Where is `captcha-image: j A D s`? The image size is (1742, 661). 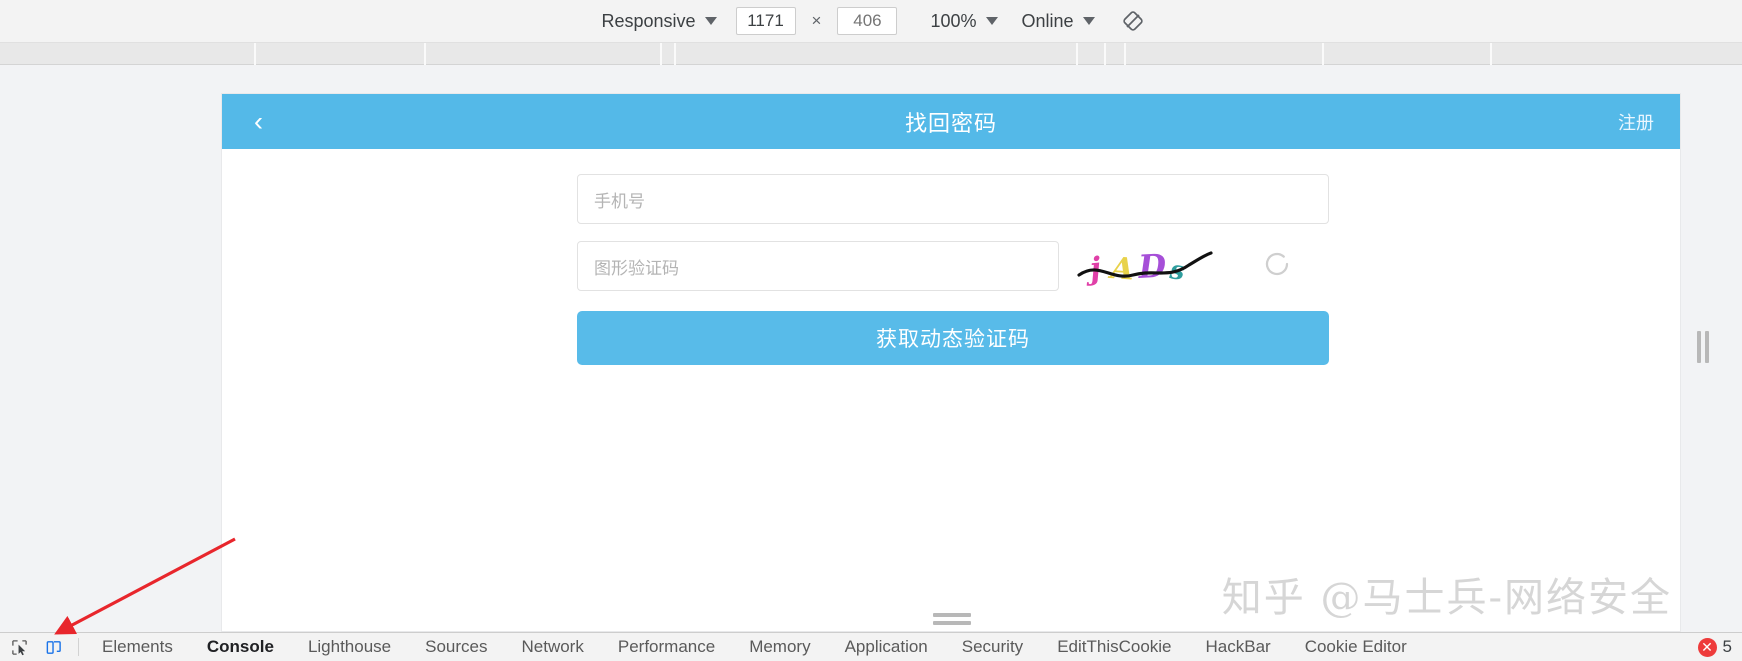
captcha-image: j A D s is located at coordinates (1152, 266).